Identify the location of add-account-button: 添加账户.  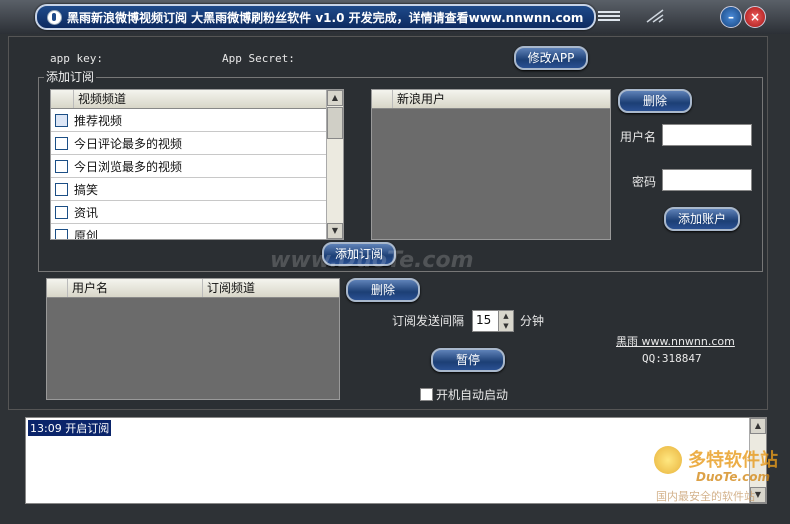
(702, 219).